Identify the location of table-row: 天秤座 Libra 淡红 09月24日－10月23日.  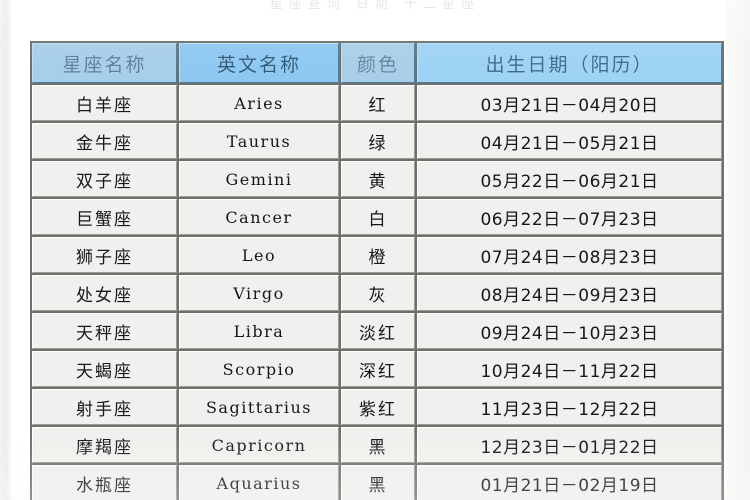
(377, 331).